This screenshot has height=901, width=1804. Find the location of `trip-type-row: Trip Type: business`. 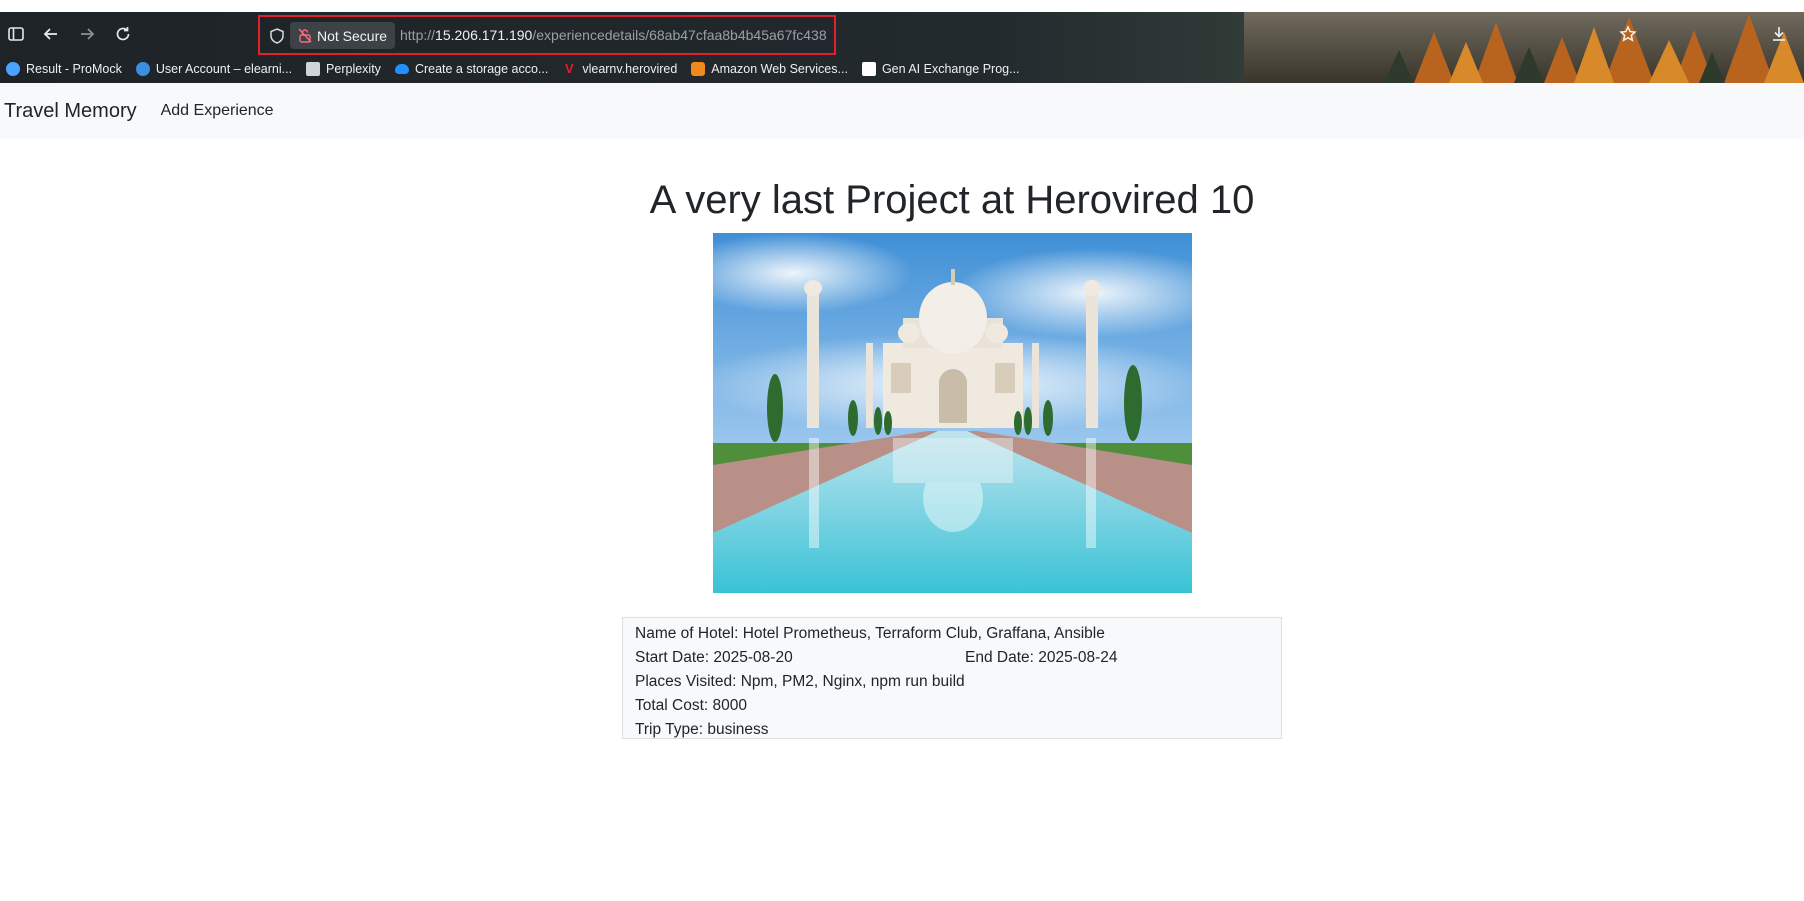

trip-type-row: Trip Type: business is located at coordinates (952, 730).